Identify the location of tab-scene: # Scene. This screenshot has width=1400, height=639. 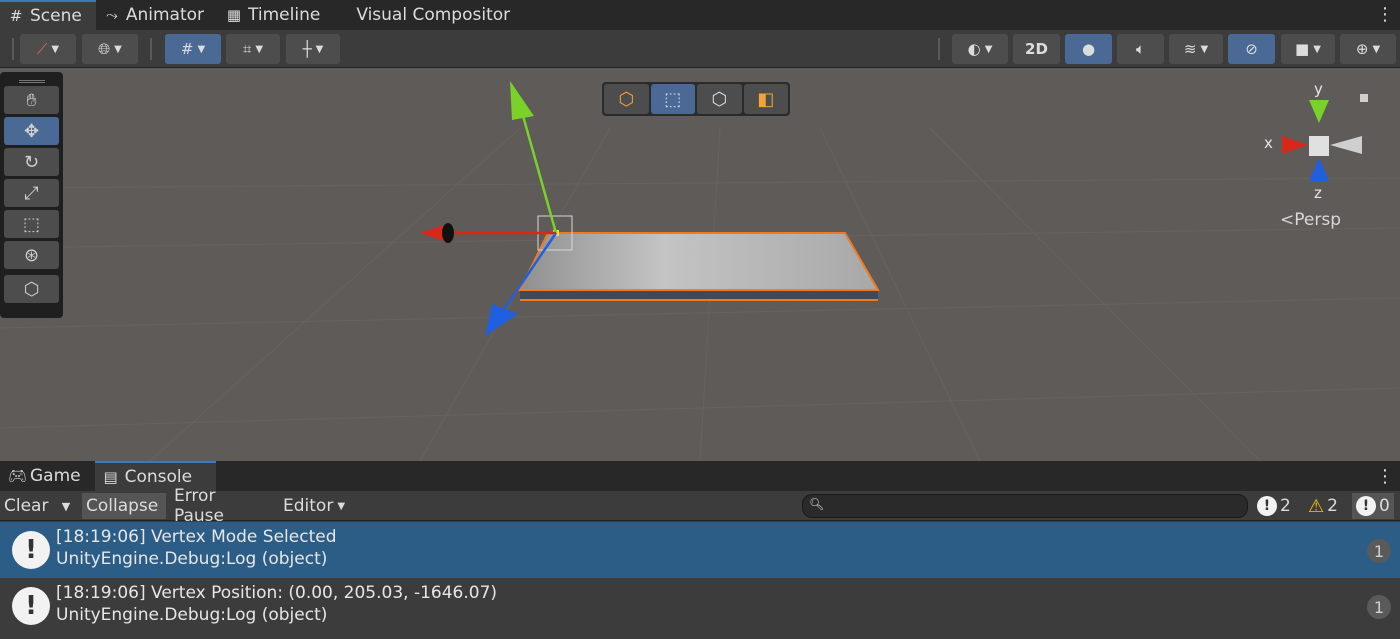
(48, 15).